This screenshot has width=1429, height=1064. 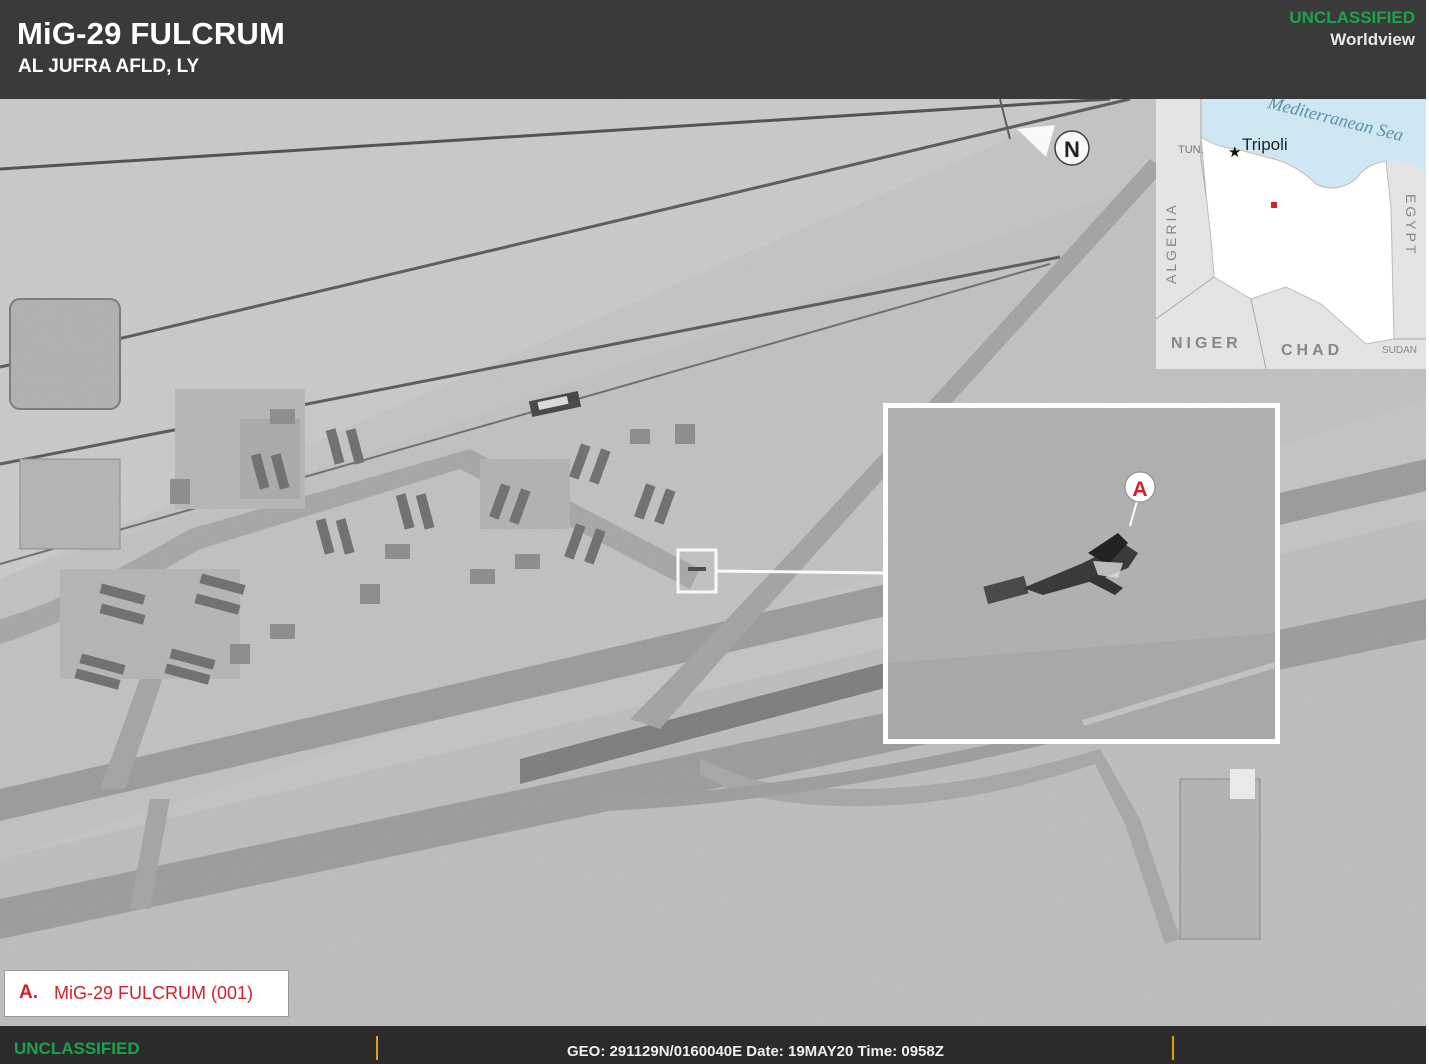 What do you see at coordinates (1234, 152) in the screenshot?
I see `capital-star-icon: ★` at bounding box center [1234, 152].